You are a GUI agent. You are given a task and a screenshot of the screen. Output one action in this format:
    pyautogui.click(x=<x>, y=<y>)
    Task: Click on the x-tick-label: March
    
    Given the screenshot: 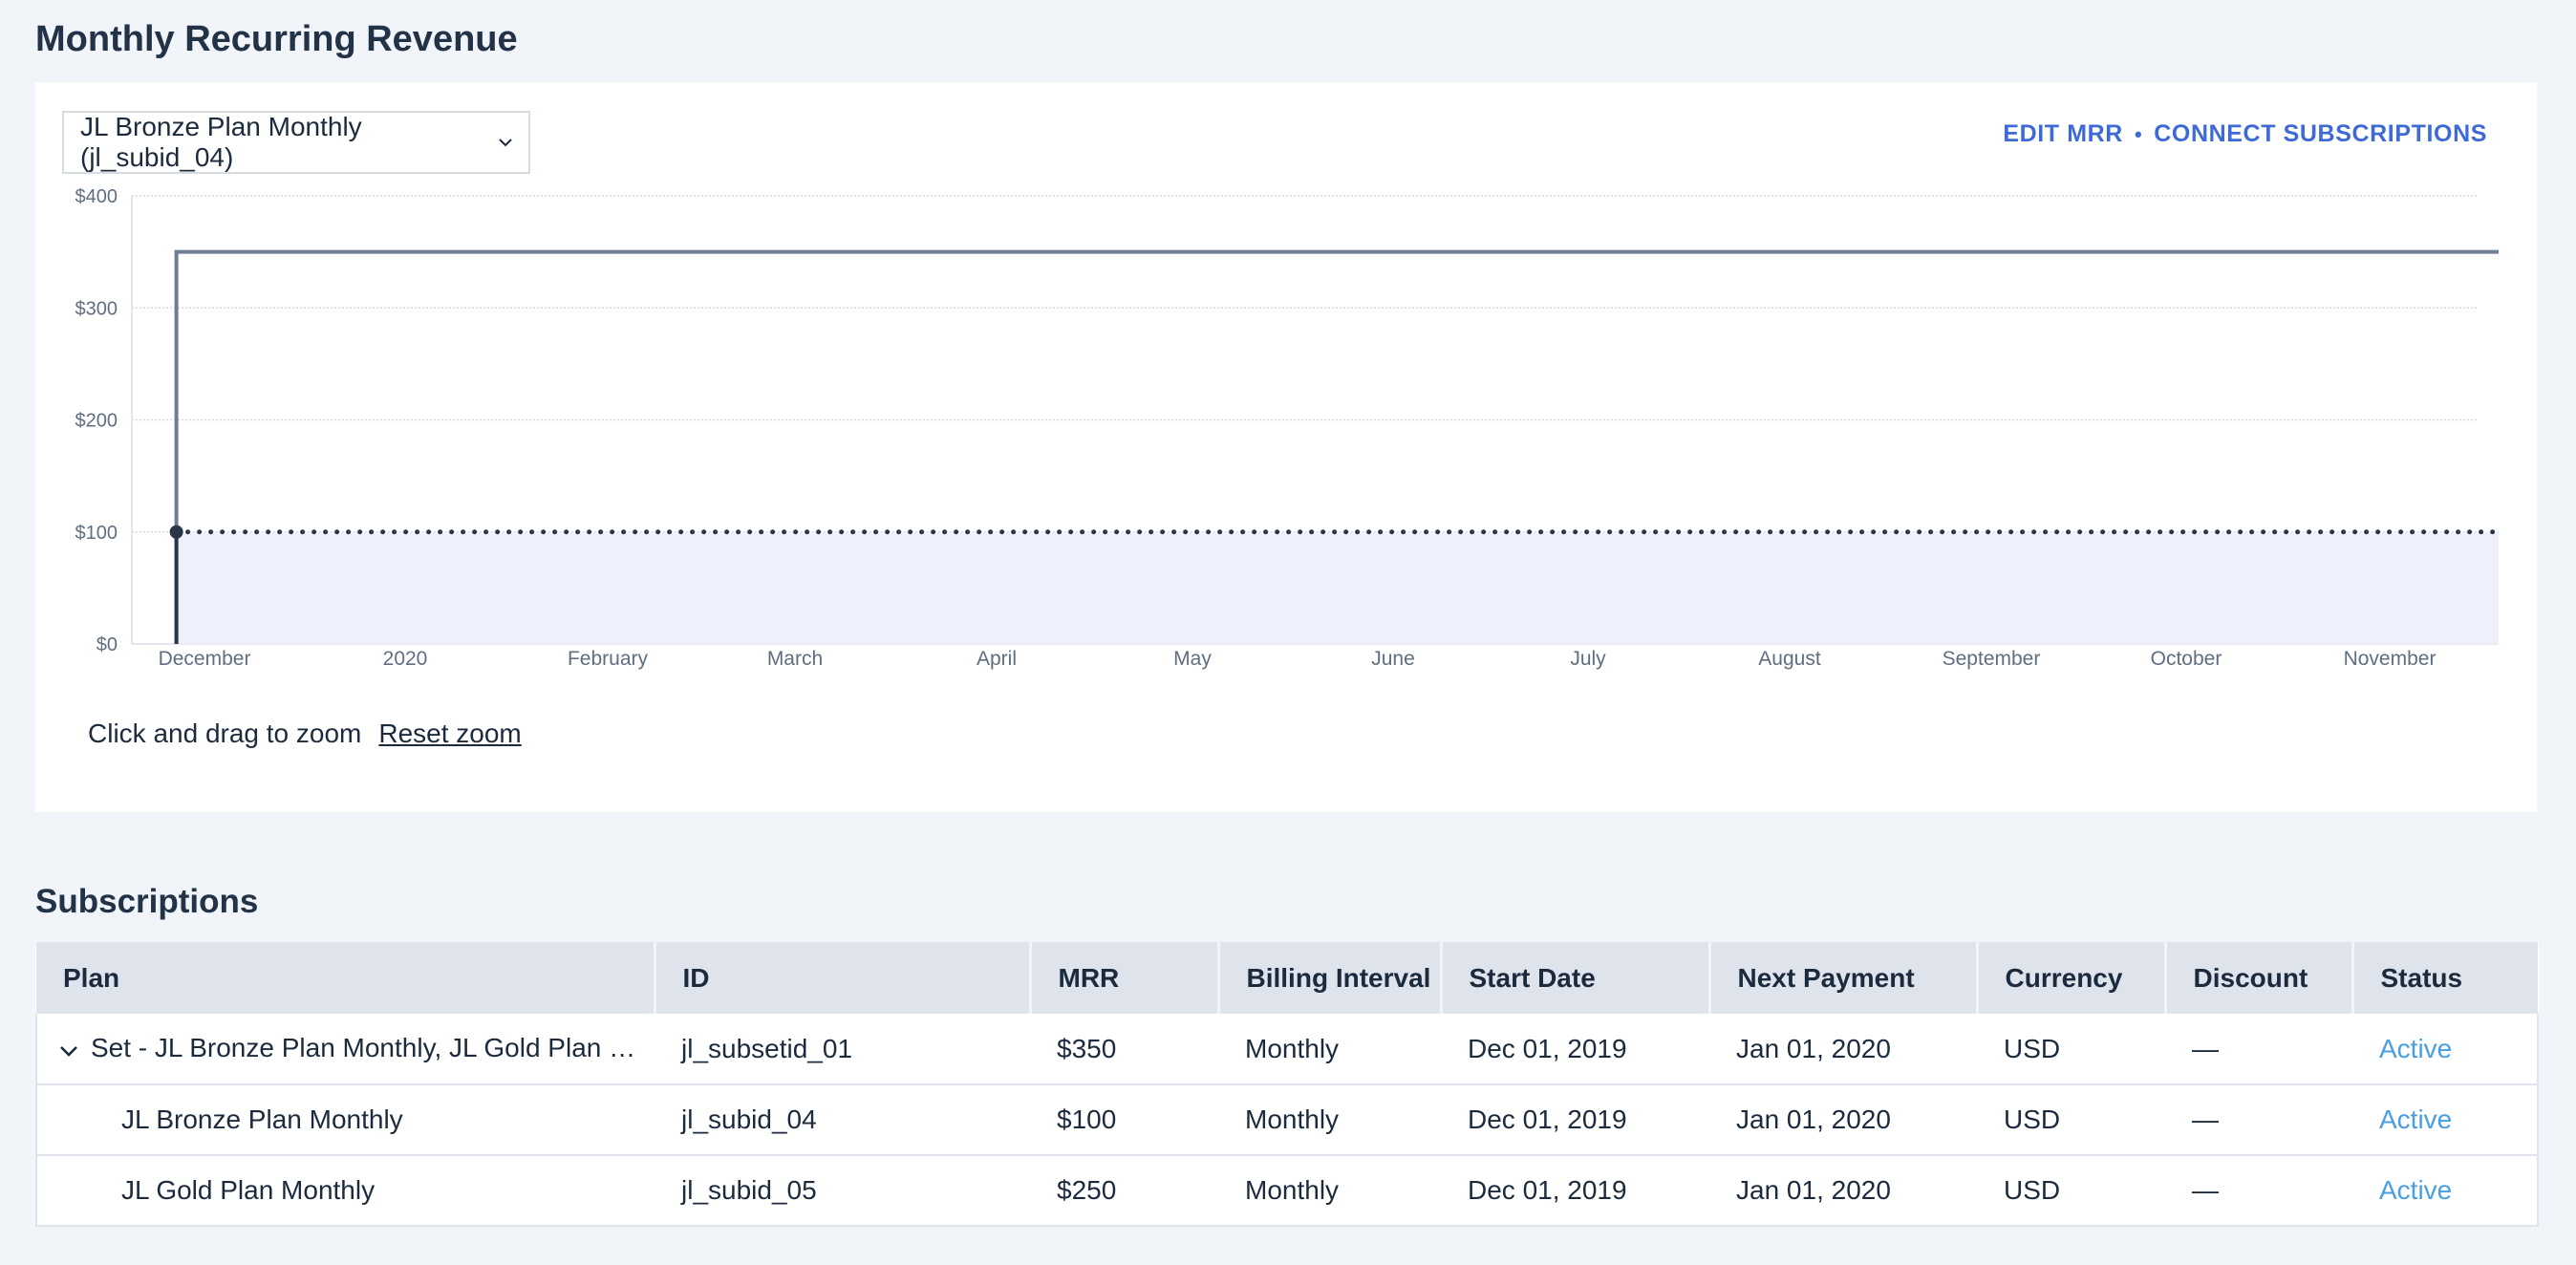 What is the action you would take?
    pyautogui.click(x=795, y=659)
    